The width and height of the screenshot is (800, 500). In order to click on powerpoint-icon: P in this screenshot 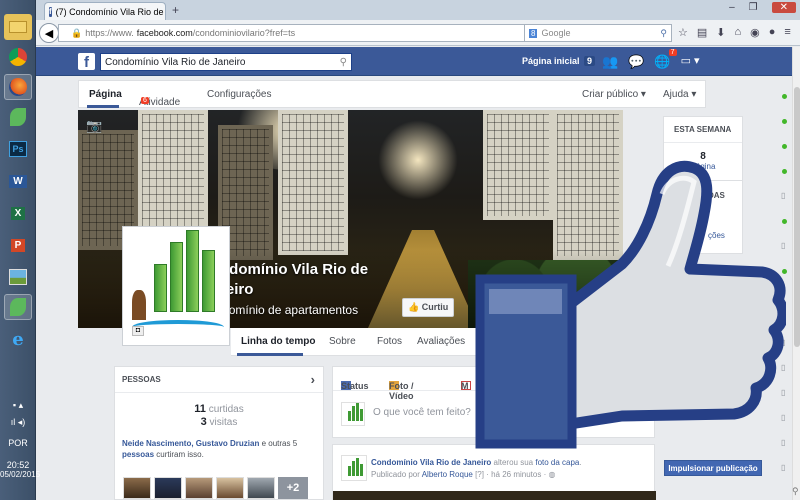, I will do `click(18, 245)`.